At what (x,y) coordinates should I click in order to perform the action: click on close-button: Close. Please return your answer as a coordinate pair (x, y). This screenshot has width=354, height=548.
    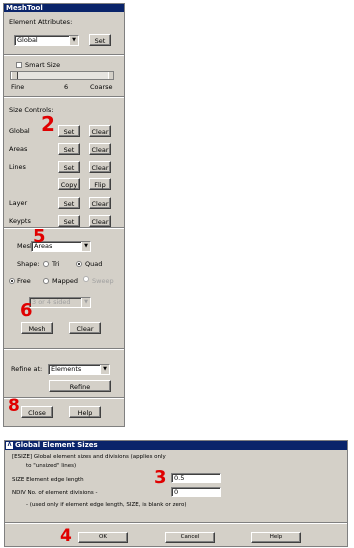
    Looking at the image, I should click on (37, 412).